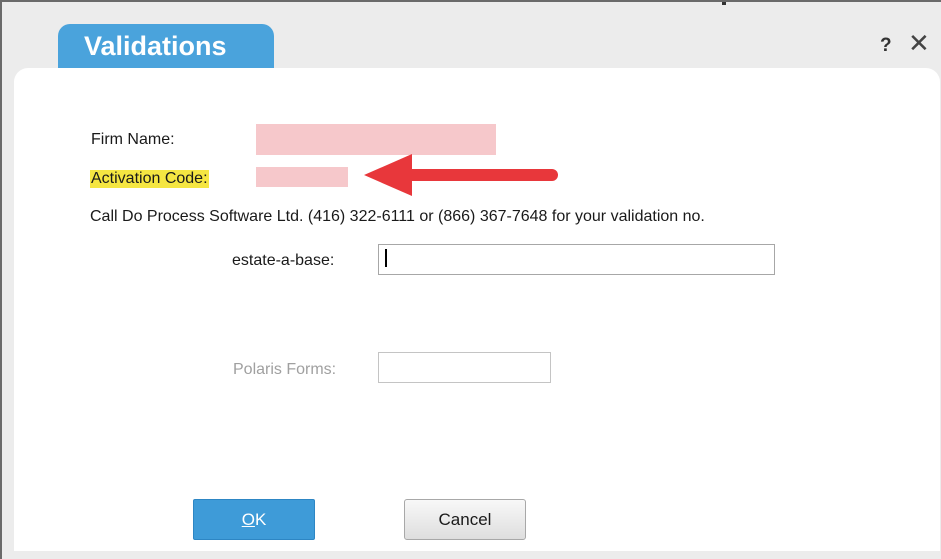 The image size is (941, 559). Describe the element at coordinates (376, 139) in the screenshot. I see `firm-name-redacted-value` at that location.